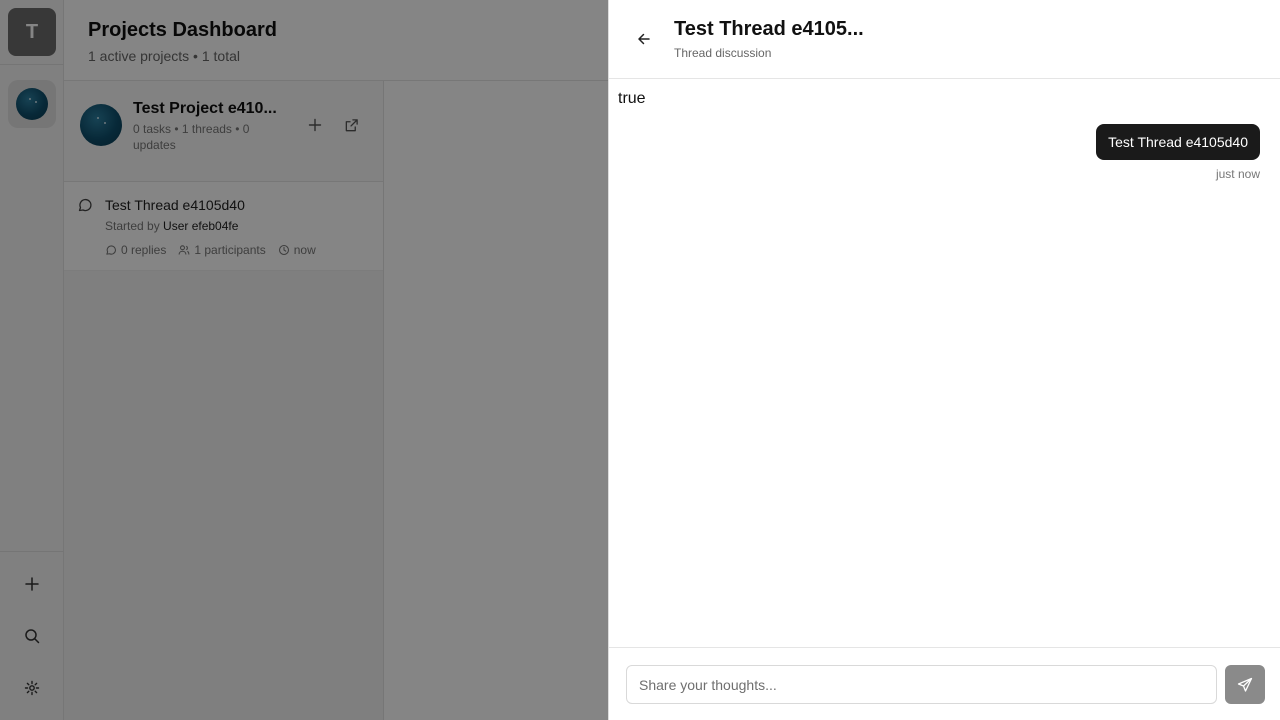 The width and height of the screenshot is (1280, 720). Describe the element at coordinates (944, 39) in the screenshot. I see `thread-panel-header: Test Thread e4105... Thread discussion` at that location.